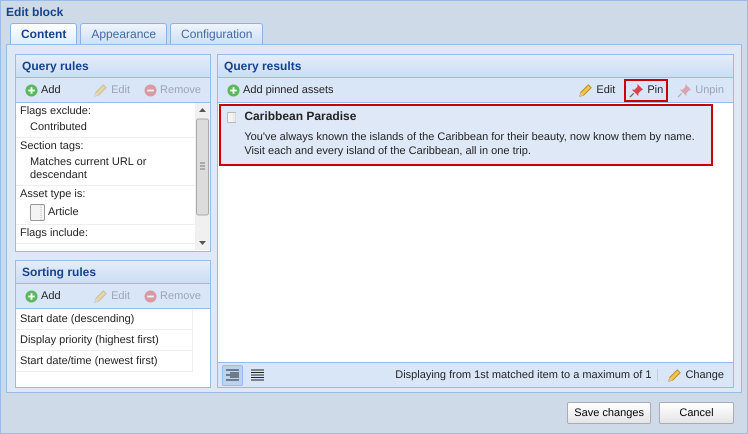 The image size is (748, 434). What do you see at coordinates (526, 375) in the screenshot?
I see `status-text: Displaying from 1st matched item to a maximum of 1` at bounding box center [526, 375].